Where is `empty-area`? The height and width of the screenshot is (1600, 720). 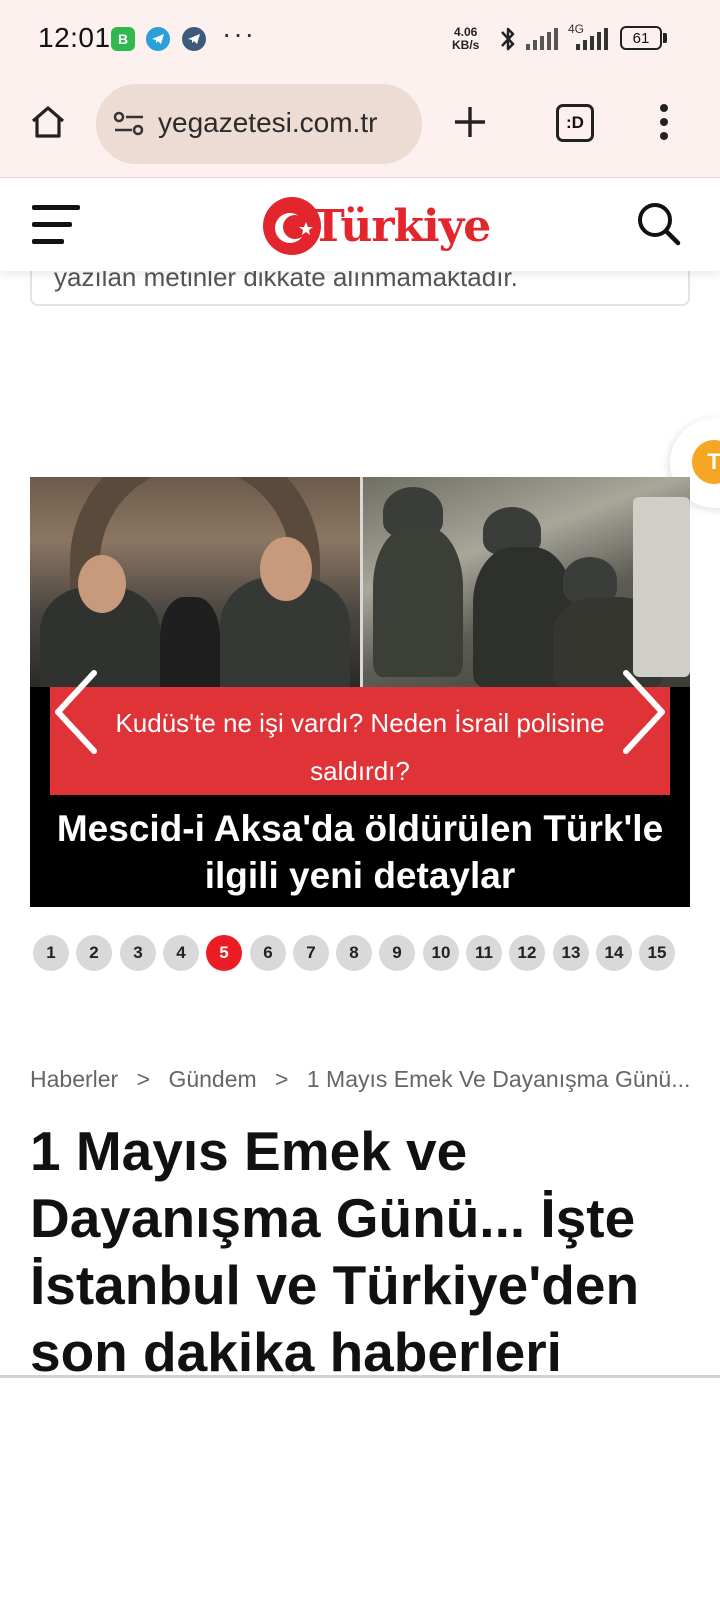
empty-area is located at coordinates (360, 1489).